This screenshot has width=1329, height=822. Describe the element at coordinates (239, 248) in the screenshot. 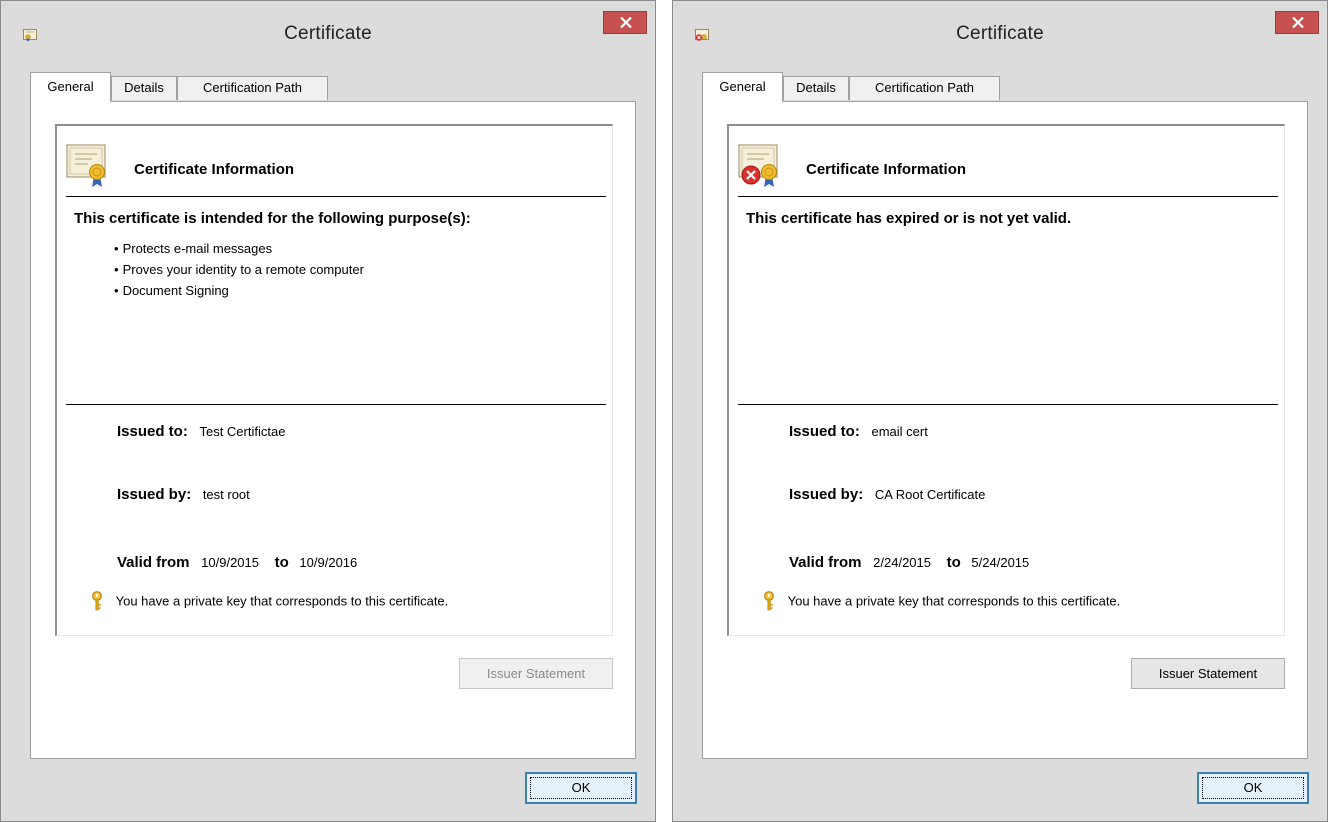

I see `purpose-item: Protects e-mail messages` at that location.